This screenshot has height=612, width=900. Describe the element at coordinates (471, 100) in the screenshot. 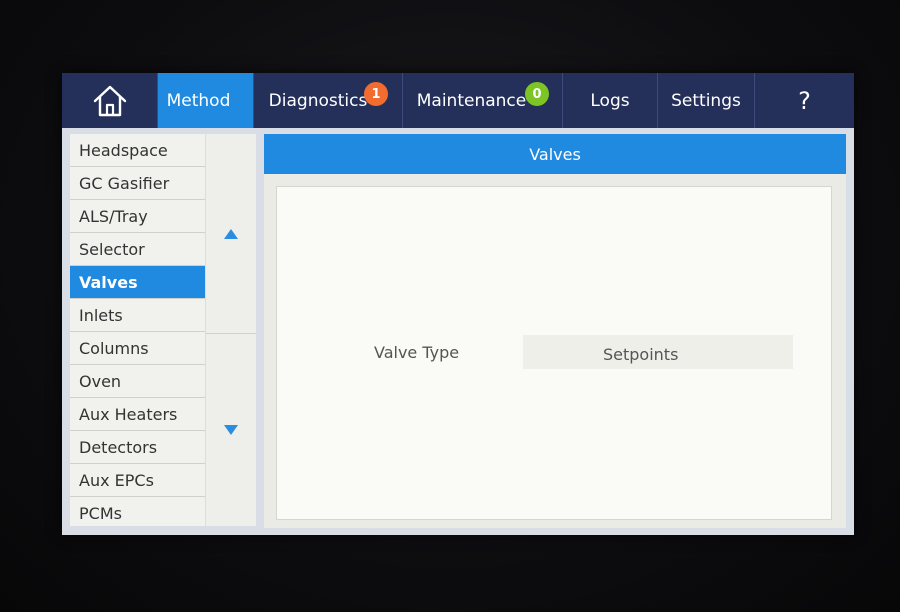

I see `tab-maintenance-label: Maintenance` at that location.